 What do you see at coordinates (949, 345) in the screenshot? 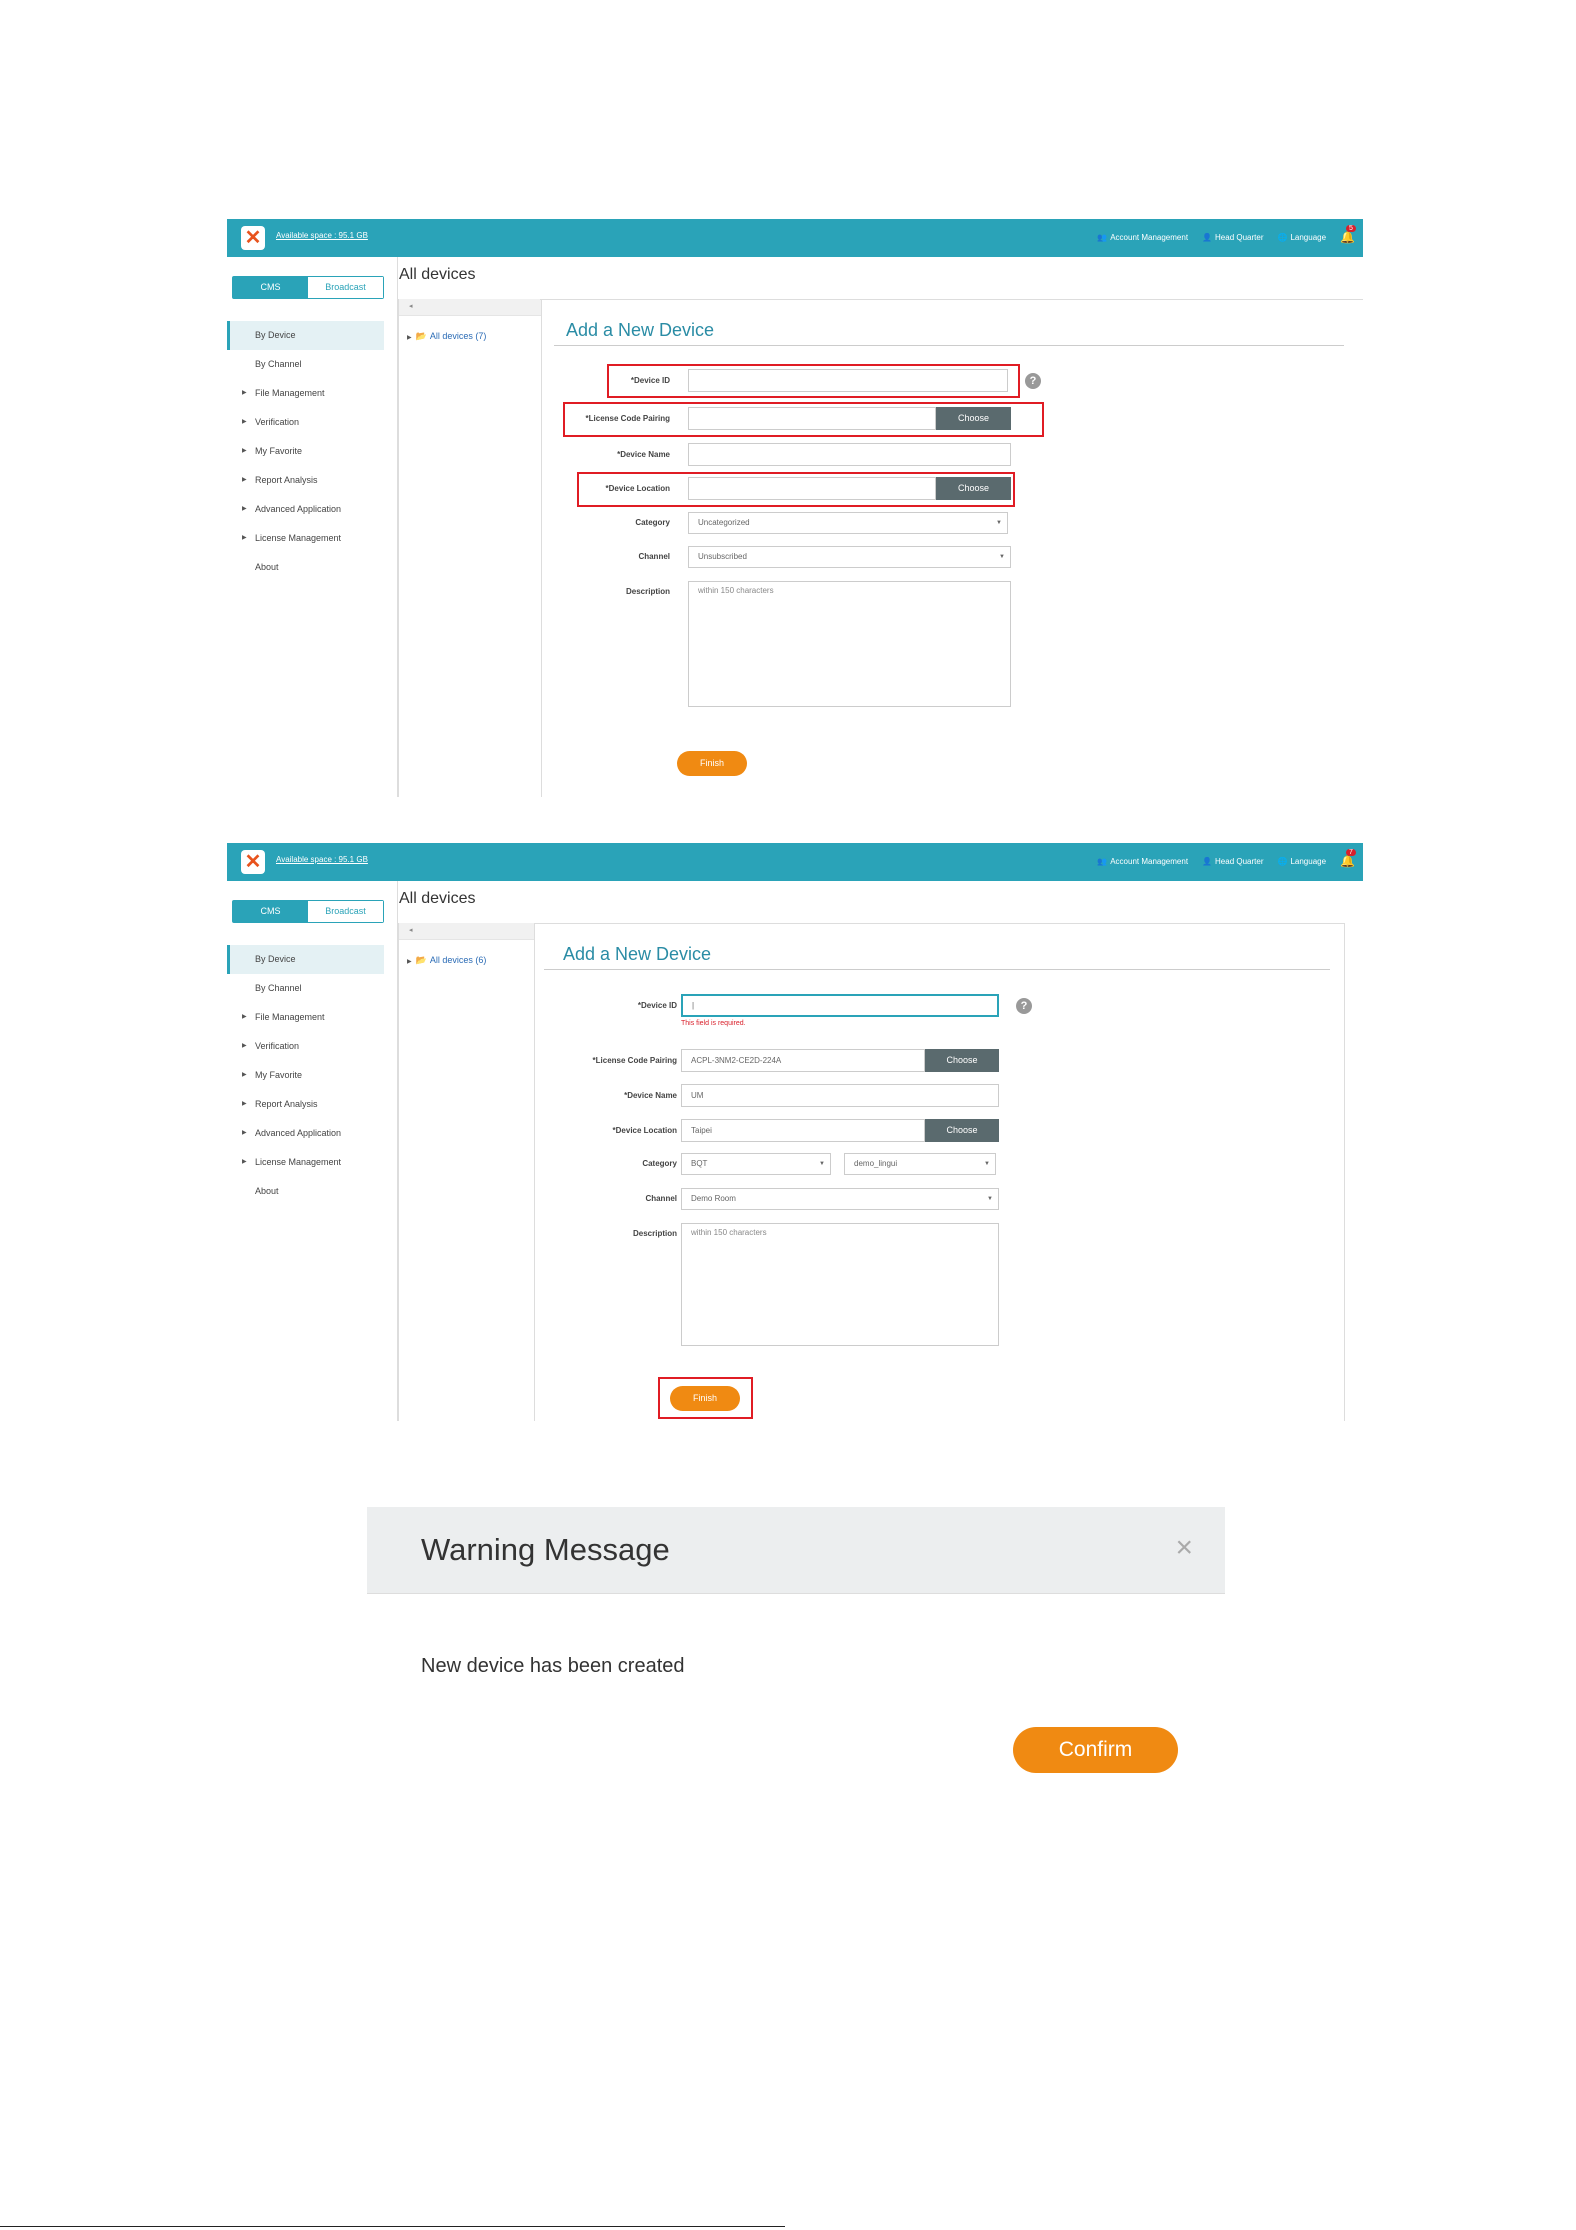
I see `title-divider` at bounding box center [949, 345].